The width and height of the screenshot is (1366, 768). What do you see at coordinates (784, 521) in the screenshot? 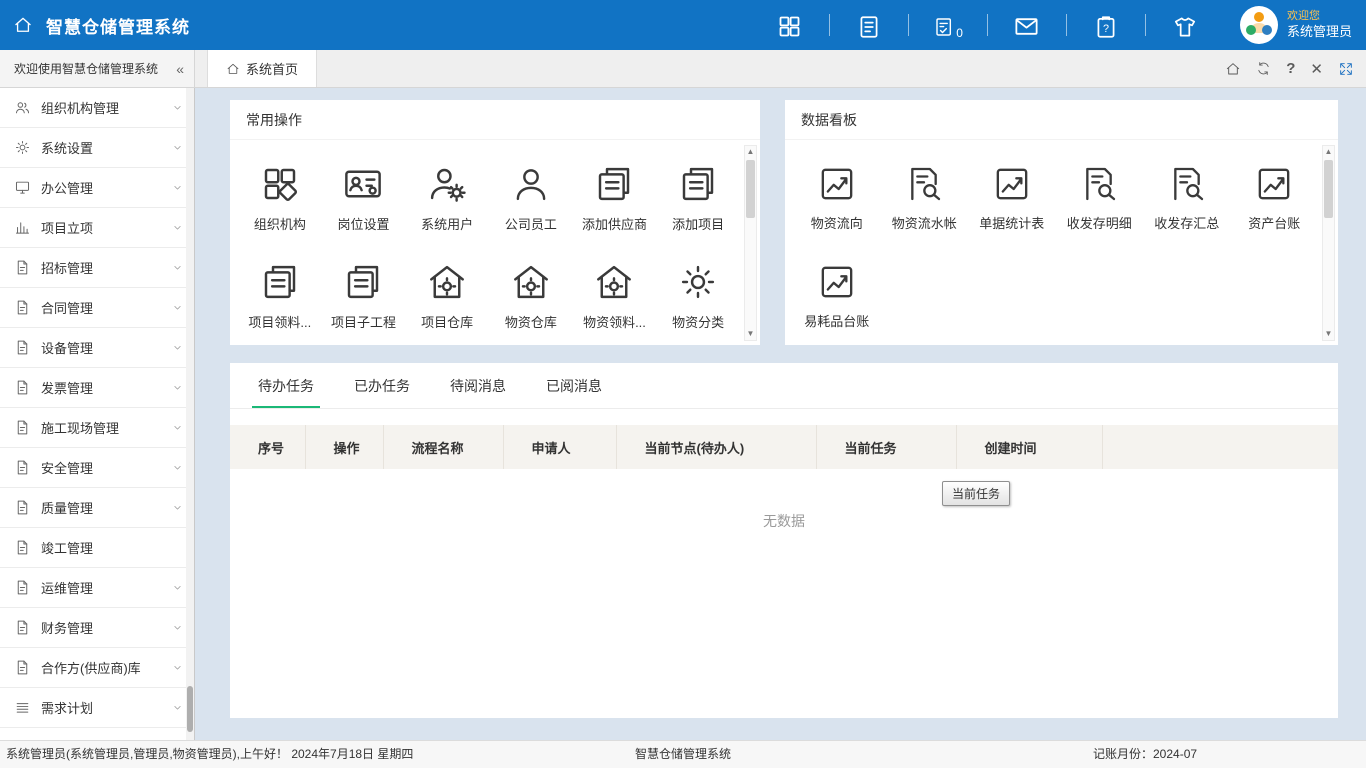
I see `empty-data-text: 无数据` at bounding box center [784, 521].